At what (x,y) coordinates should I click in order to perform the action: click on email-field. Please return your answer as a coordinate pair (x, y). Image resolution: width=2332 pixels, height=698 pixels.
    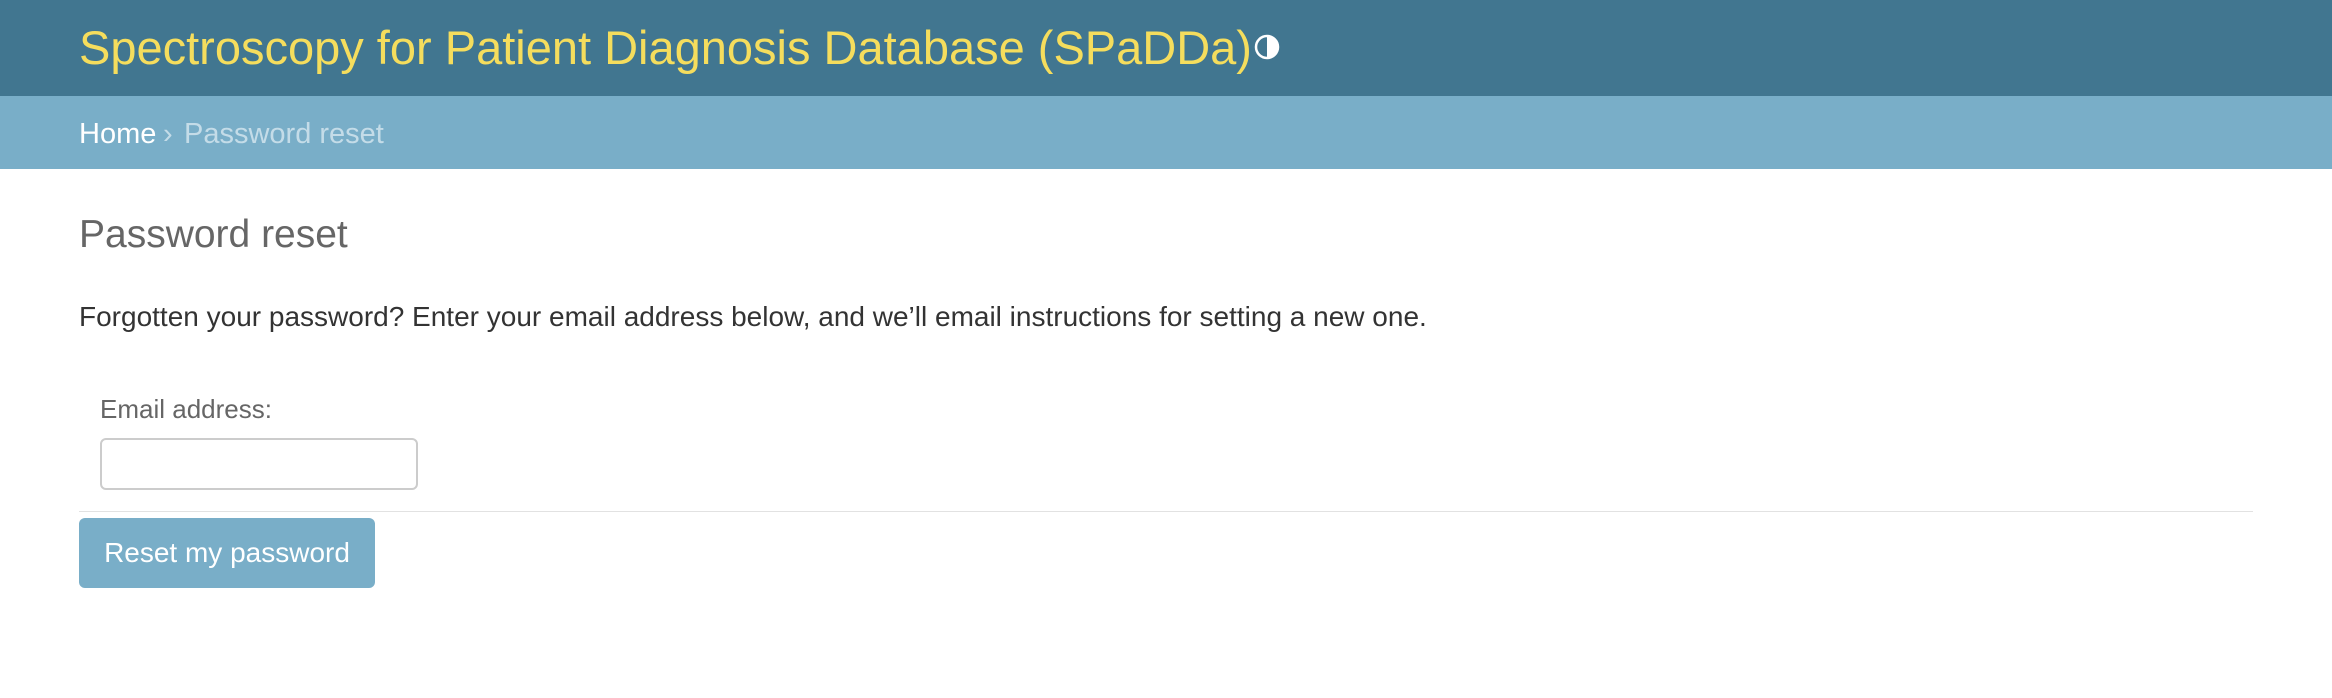
    Looking at the image, I should click on (259, 464).